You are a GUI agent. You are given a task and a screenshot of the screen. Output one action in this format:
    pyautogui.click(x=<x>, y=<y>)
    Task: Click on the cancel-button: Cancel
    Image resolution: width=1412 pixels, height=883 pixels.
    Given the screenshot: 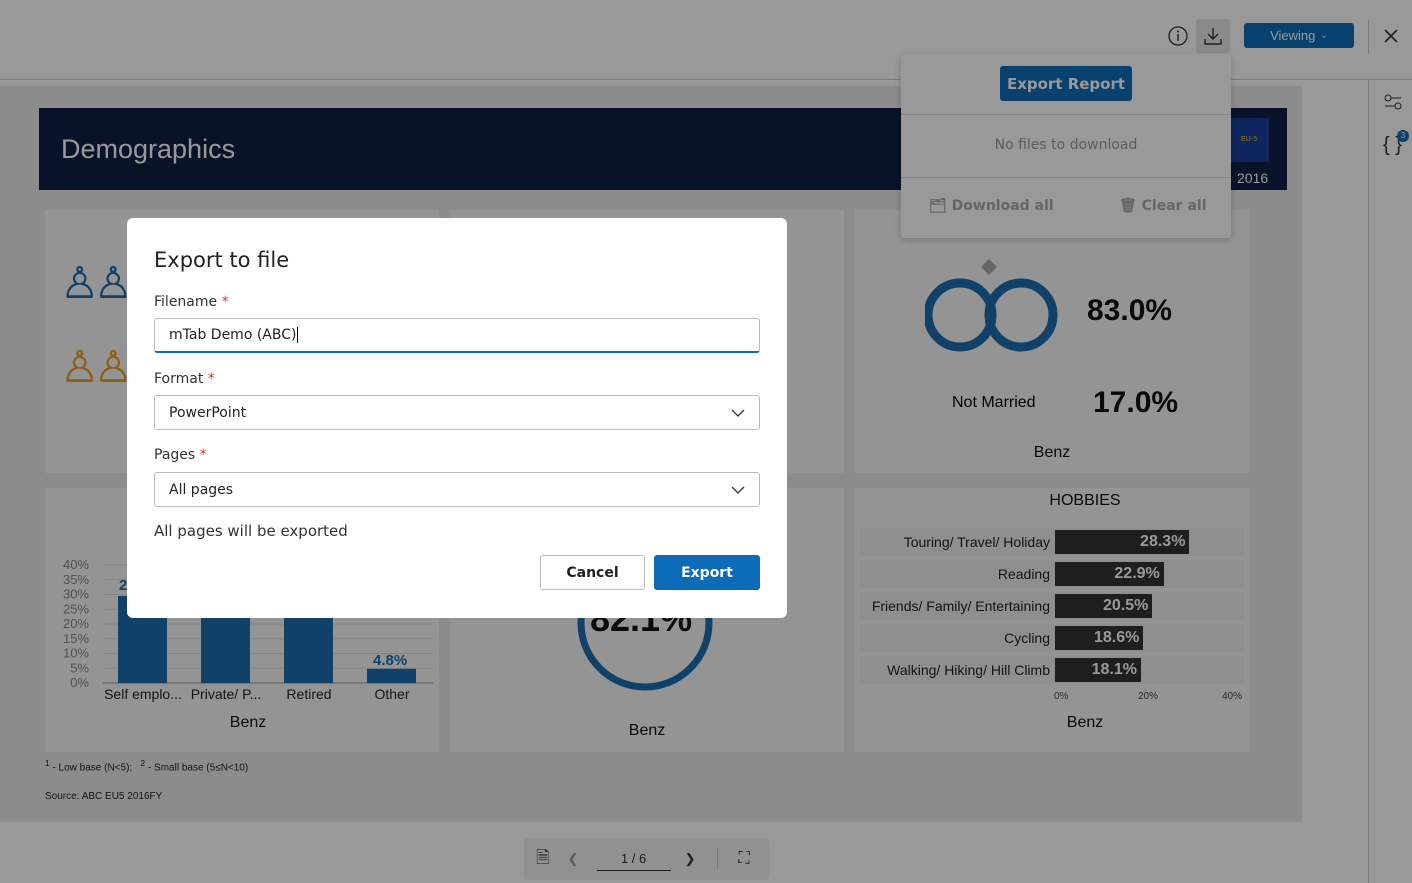 What is the action you would take?
    pyautogui.click(x=592, y=572)
    